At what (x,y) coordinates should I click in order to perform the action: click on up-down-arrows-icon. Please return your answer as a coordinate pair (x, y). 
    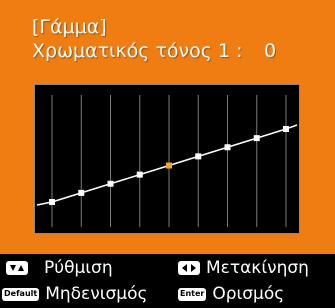
    Looking at the image, I should click on (17, 268).